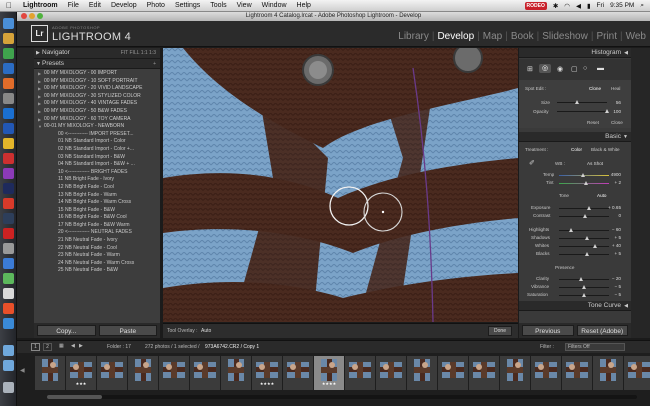 This screenshot has width=650, height=406. What do you see at coordinates (342, 397) in the screenshot?
I see `filmstrip-scrollbar` at bounding box center [342, 397].